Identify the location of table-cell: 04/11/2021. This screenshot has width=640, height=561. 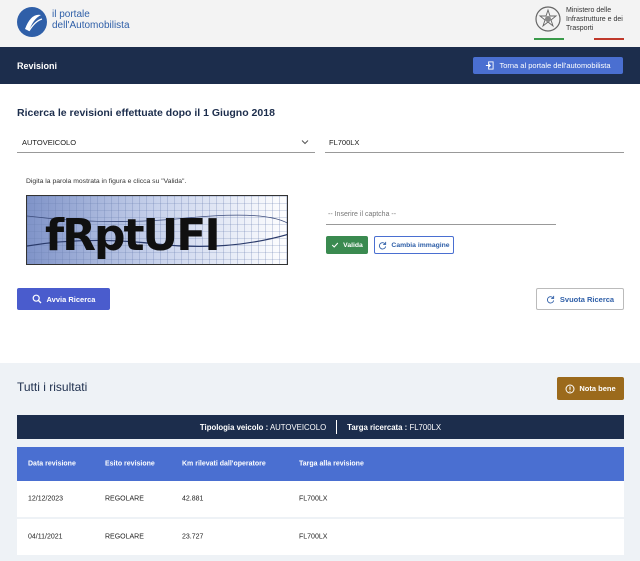
(45, 537).